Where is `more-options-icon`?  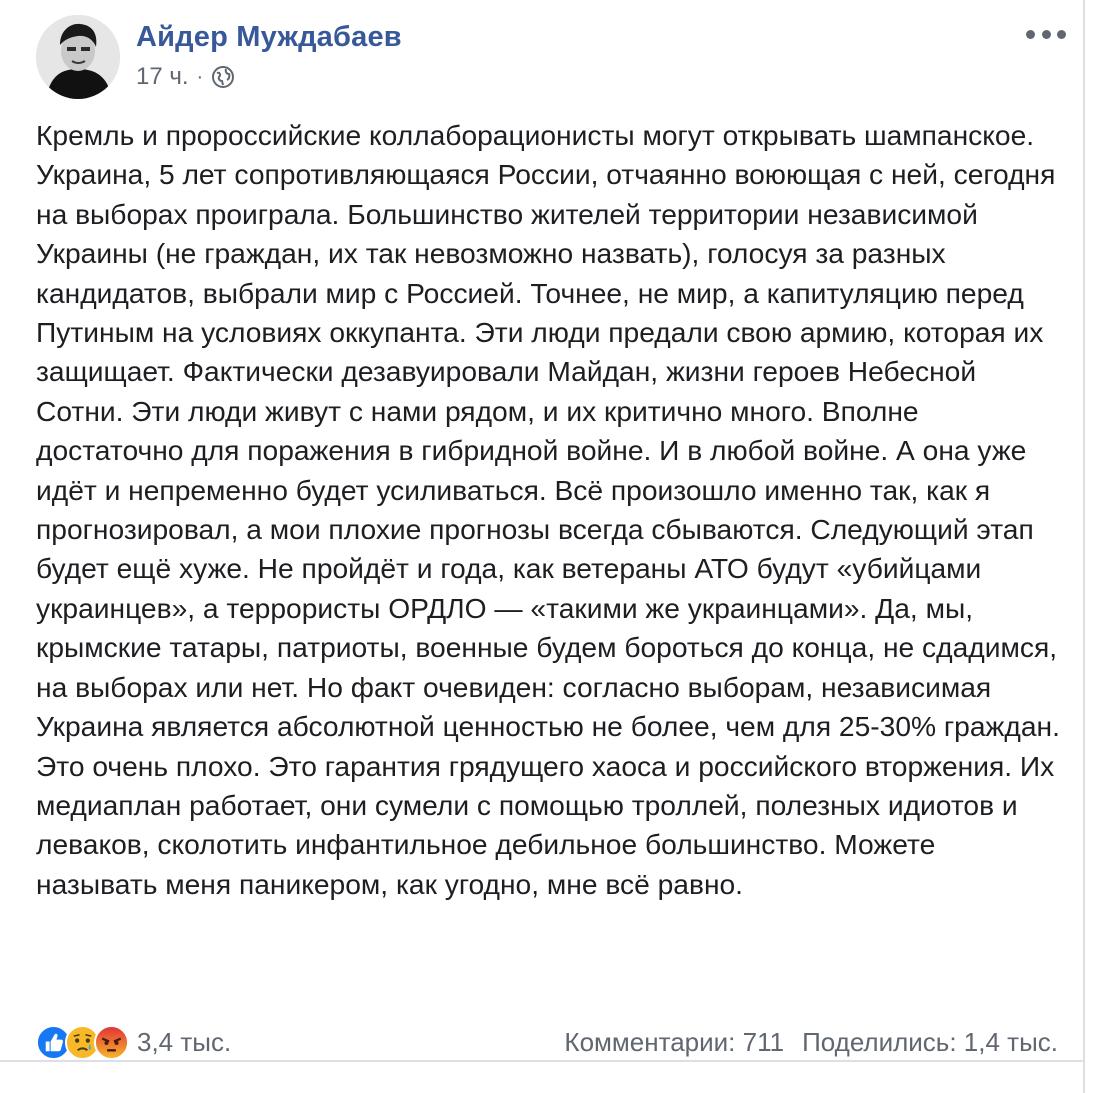
more-options-icon is located at coordinates (1046, 34).